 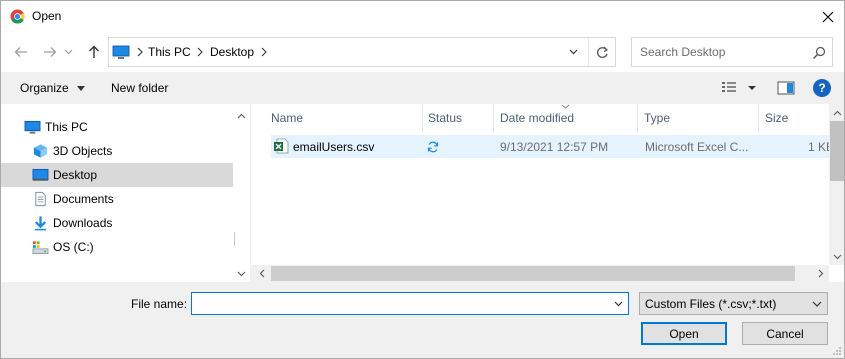 What do you see at coordinates (837, 351) in the screenshot?
I see `resize-grip-icon` at bounding box center [837, 351].